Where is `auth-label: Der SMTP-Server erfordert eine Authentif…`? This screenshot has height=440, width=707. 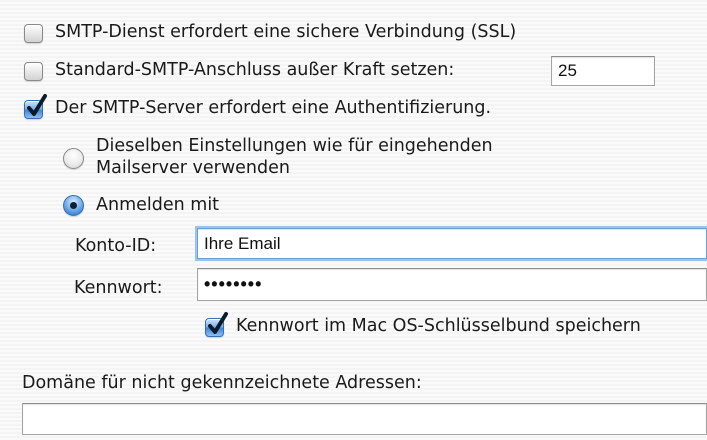
auth-label: Der SMTP-Server erfordert eine Authentif… is located at coordinates (273, 108).